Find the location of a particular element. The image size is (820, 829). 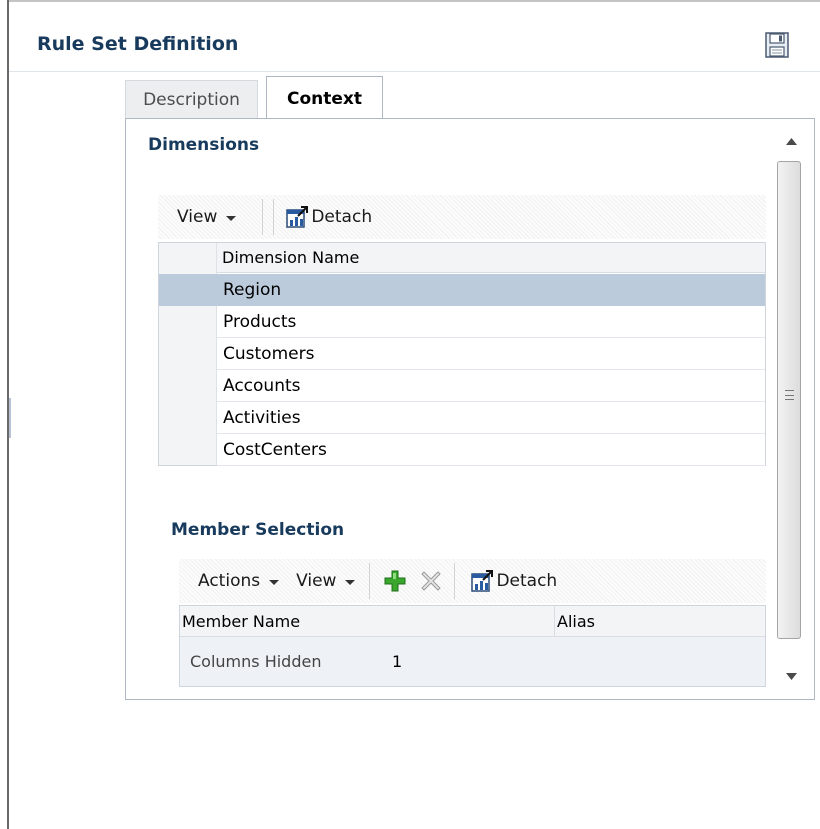

member-detach-button: Detach is located at coordinates (514, 581).